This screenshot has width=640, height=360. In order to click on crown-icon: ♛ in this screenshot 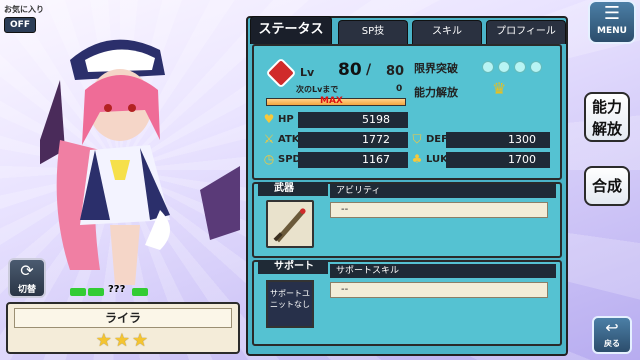, I will do `click(499, 88)`.